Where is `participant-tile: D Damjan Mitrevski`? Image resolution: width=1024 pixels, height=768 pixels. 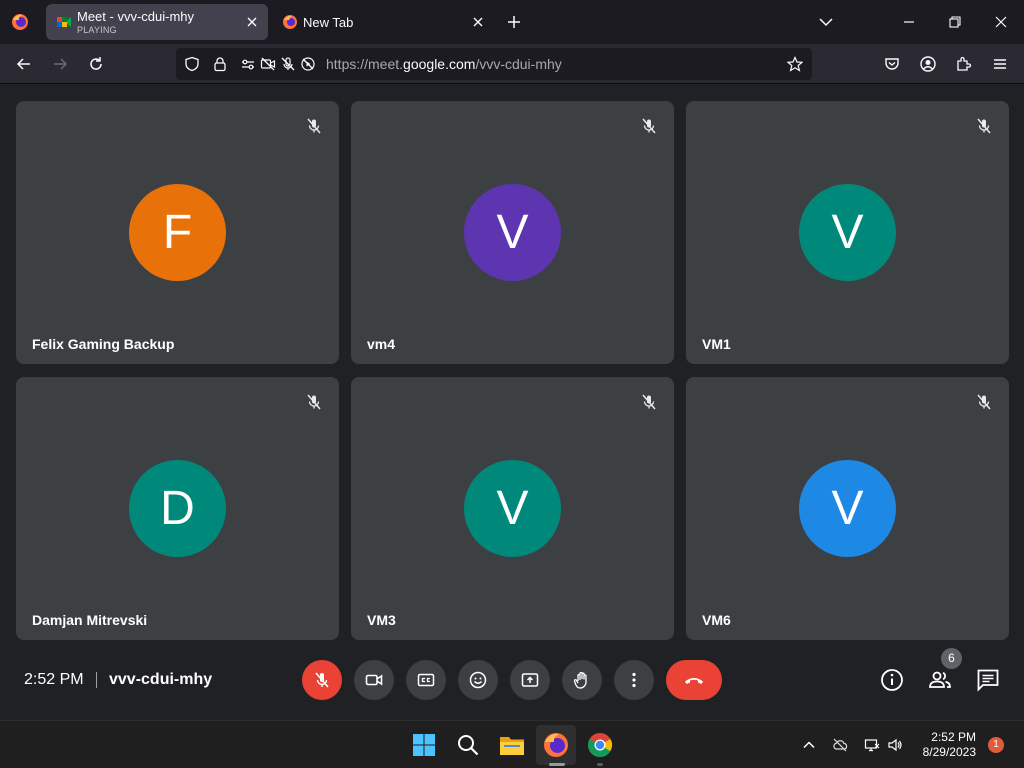 participant-tile: D Damjan Mitrevski is located at coordinates (177, 508).